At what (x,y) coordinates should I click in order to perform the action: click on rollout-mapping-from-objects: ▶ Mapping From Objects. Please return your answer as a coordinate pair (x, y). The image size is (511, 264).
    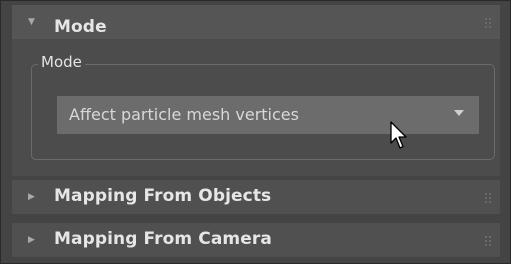
    Looking at the image, I should click on (256, 197).